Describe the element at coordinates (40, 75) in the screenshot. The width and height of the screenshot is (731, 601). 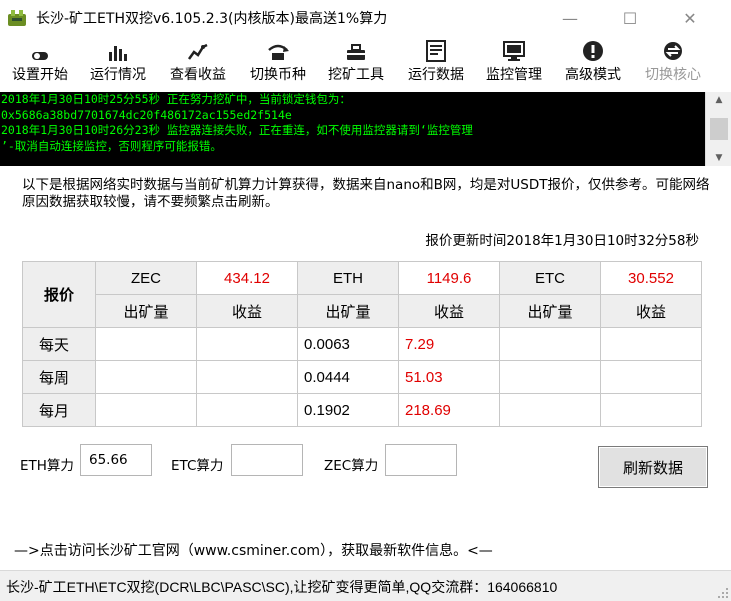
I see `toolbar-label: 设置开始` at that location.